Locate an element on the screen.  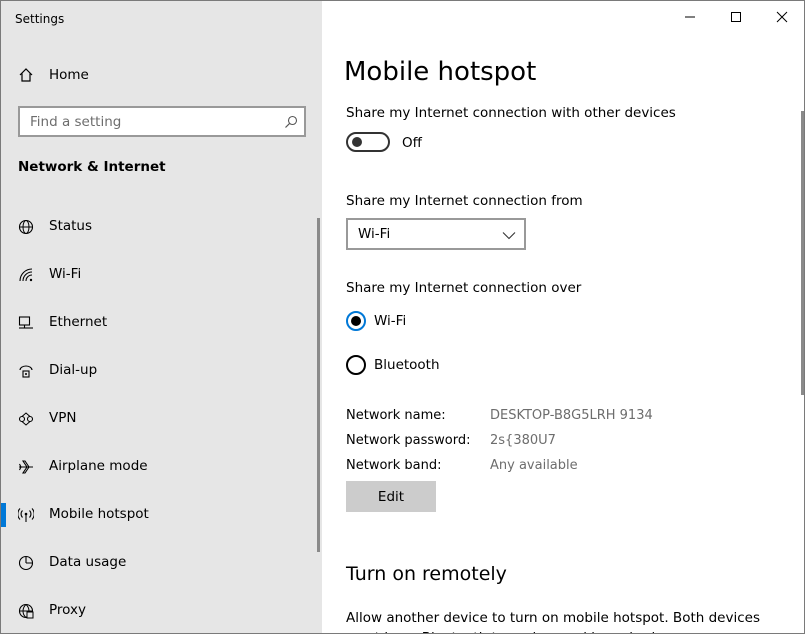
network-password-label: Network password: is located at coordinates (408, 440).